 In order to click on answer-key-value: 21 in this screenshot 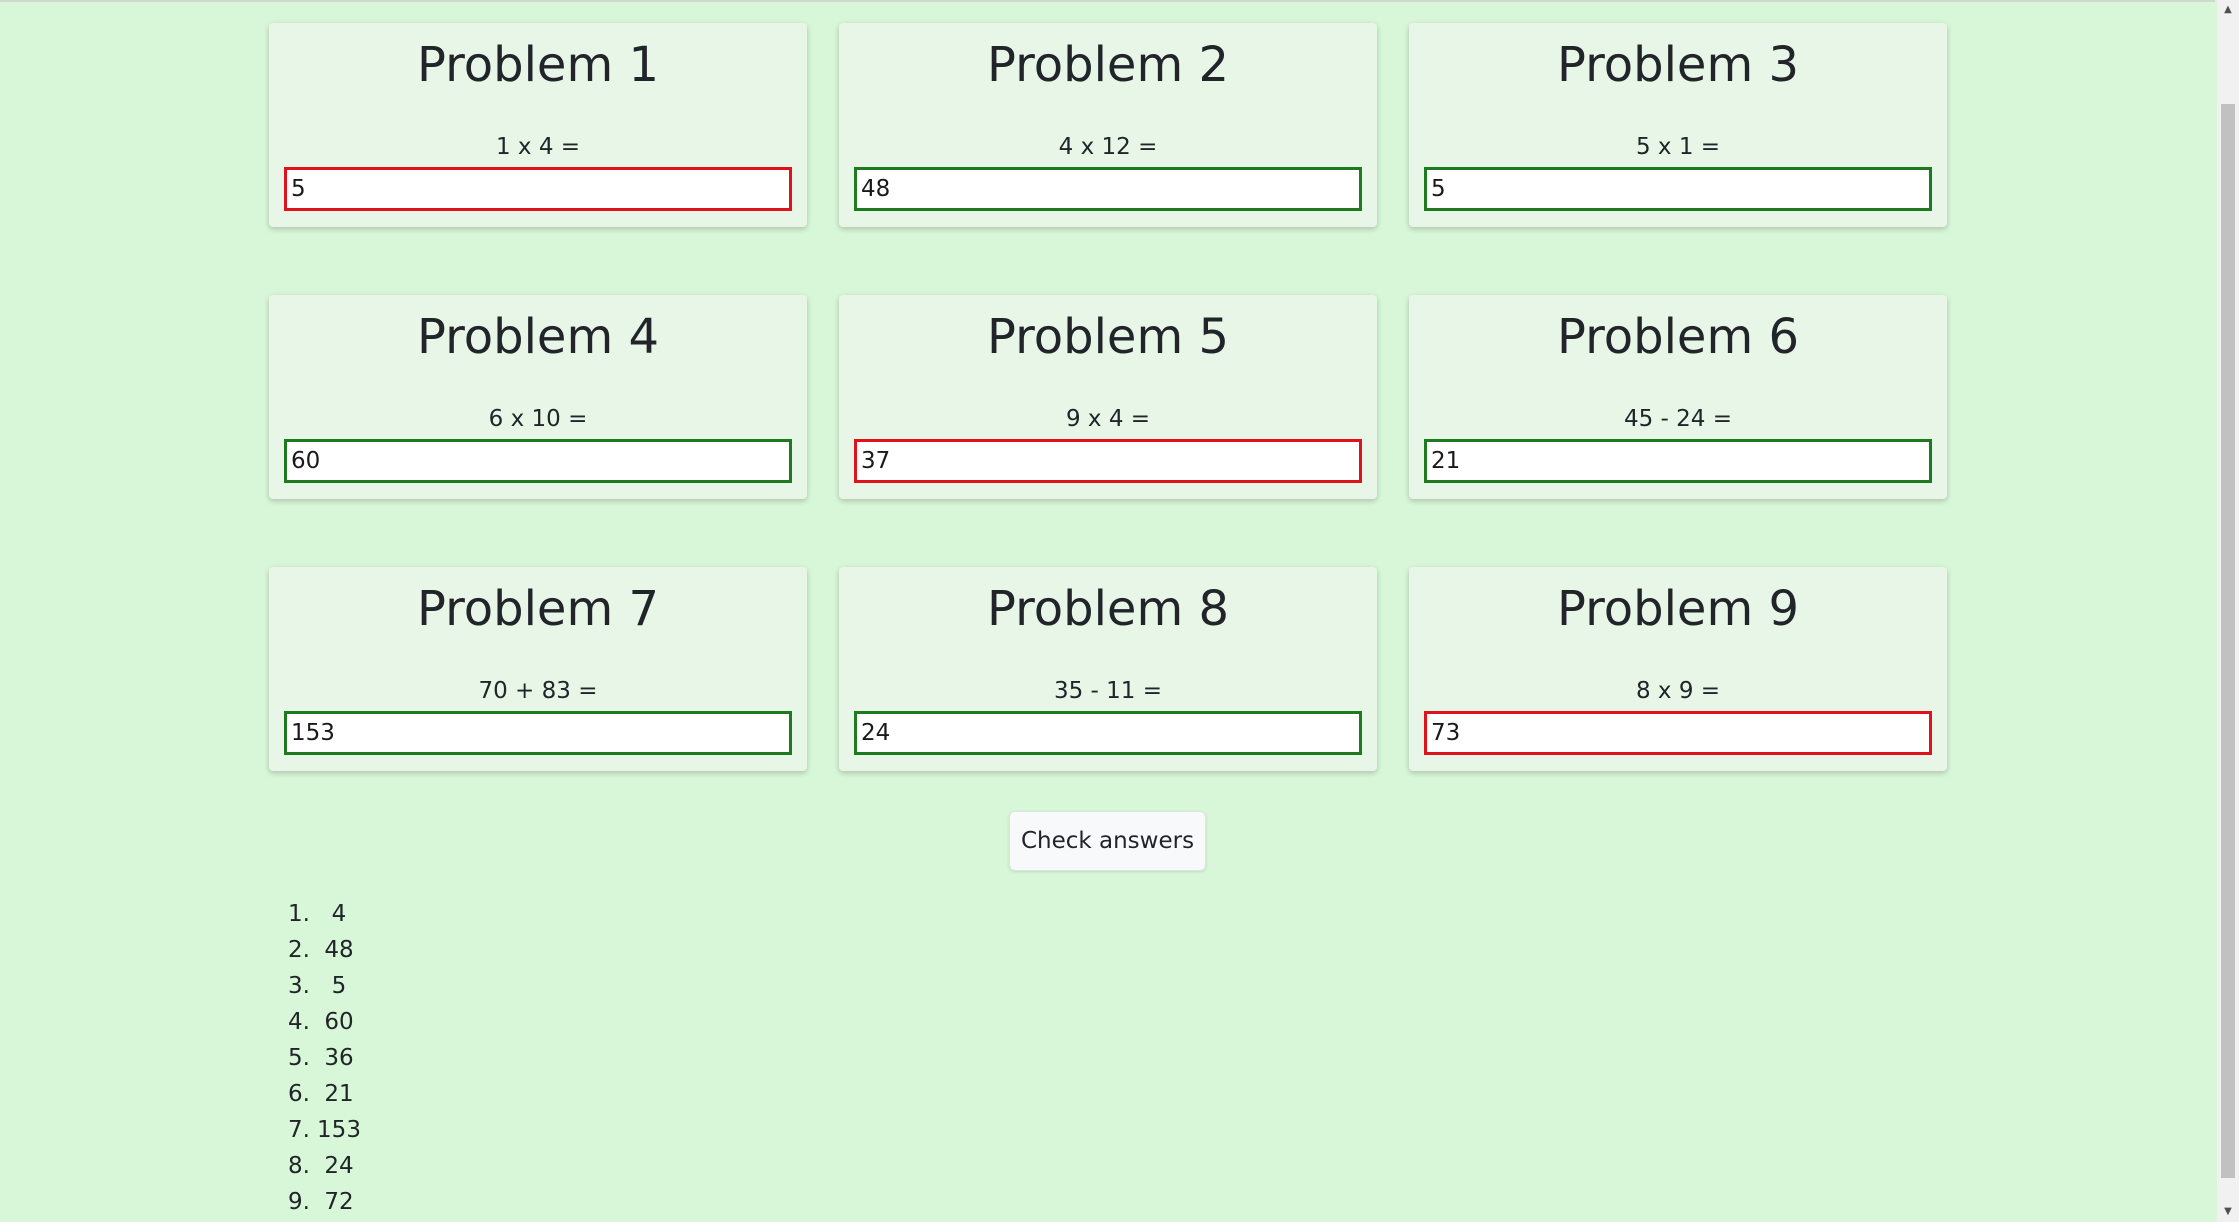, I will do `click(339, 1094)`.